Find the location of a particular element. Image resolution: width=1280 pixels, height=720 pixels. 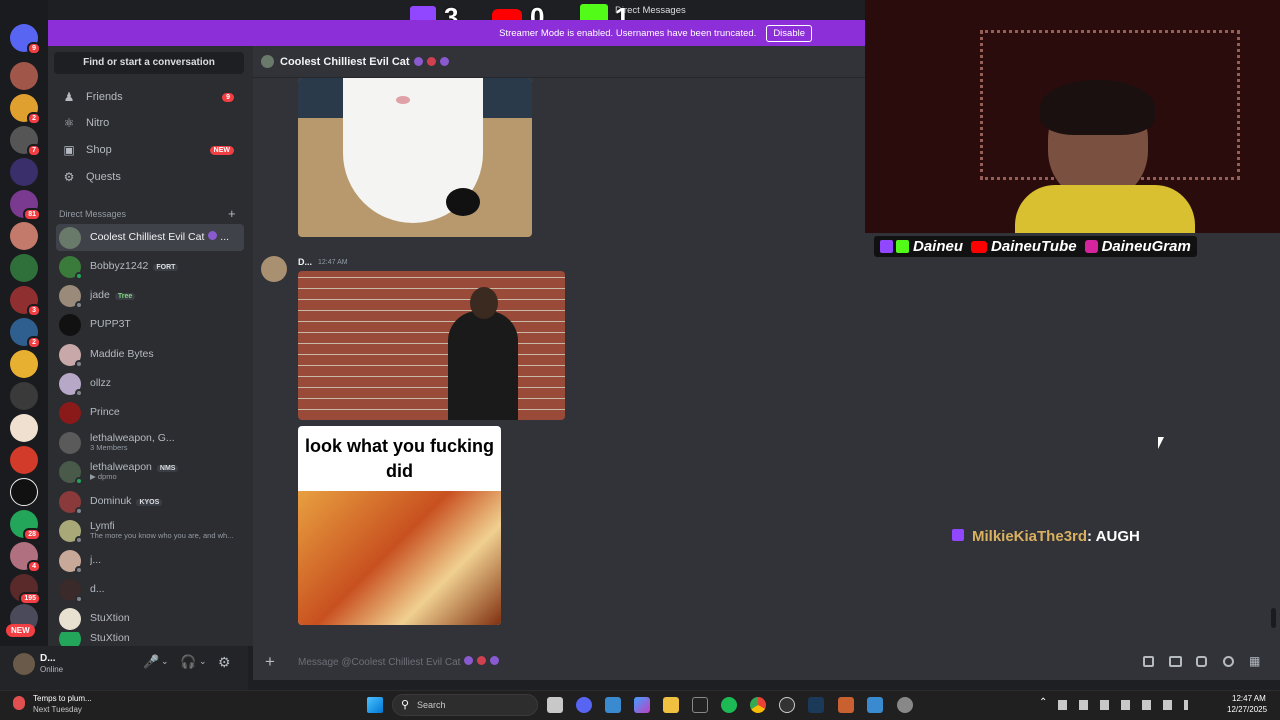

taskbar-search: ⚲ Search is located at coordinates (465, 705).